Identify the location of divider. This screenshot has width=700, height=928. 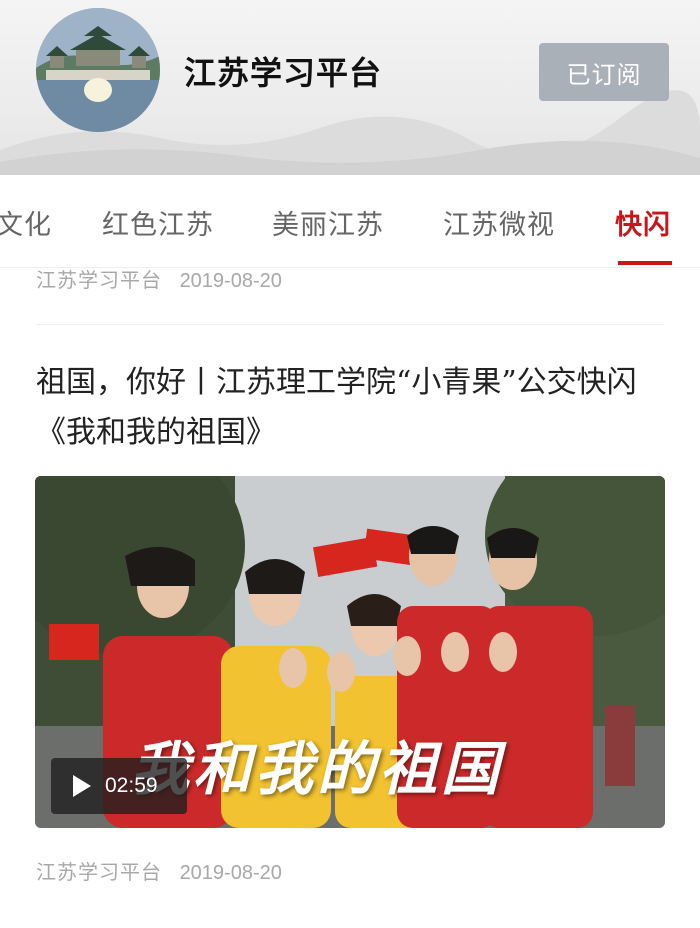
(350, 324).